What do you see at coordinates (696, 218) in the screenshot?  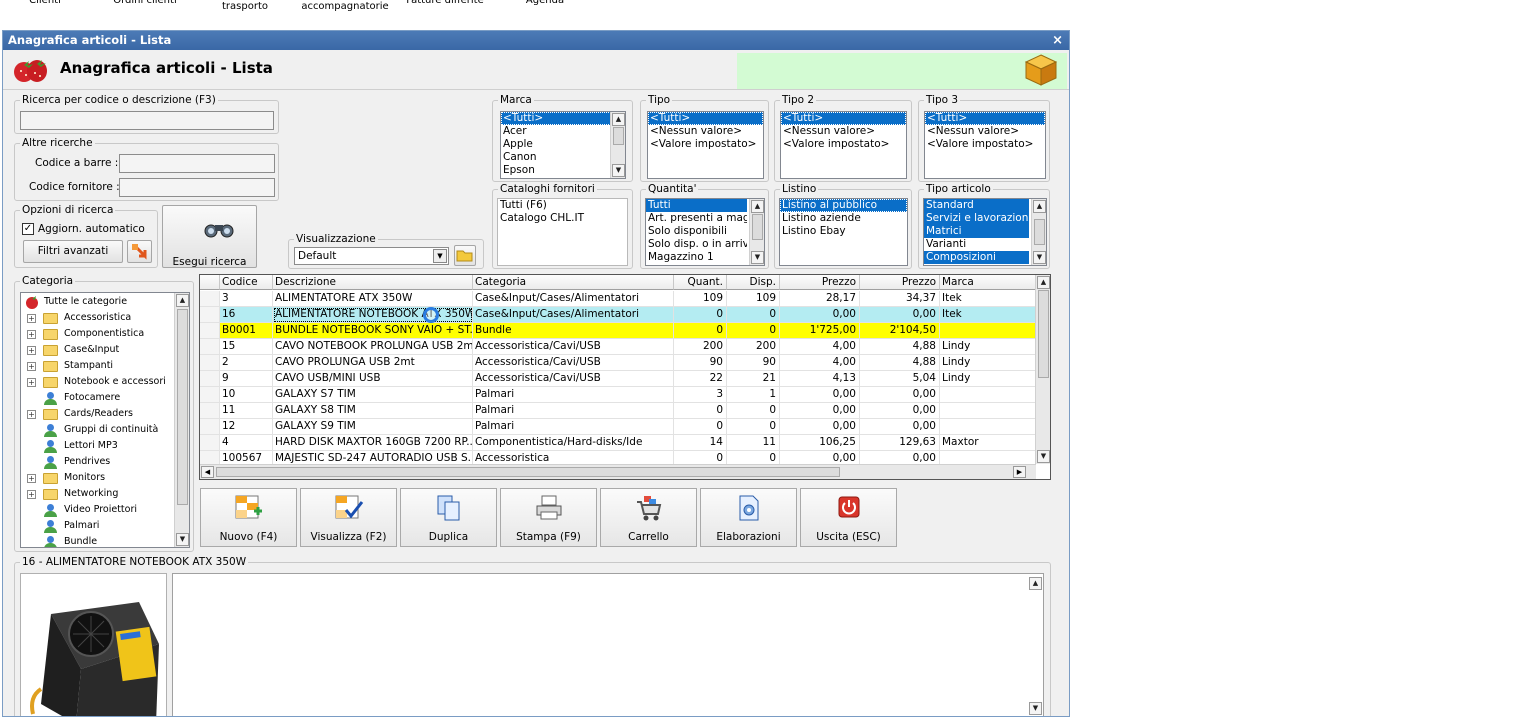 I see `quantita-item: Art. presenti a magazzino` at bounding box center [696, 218].